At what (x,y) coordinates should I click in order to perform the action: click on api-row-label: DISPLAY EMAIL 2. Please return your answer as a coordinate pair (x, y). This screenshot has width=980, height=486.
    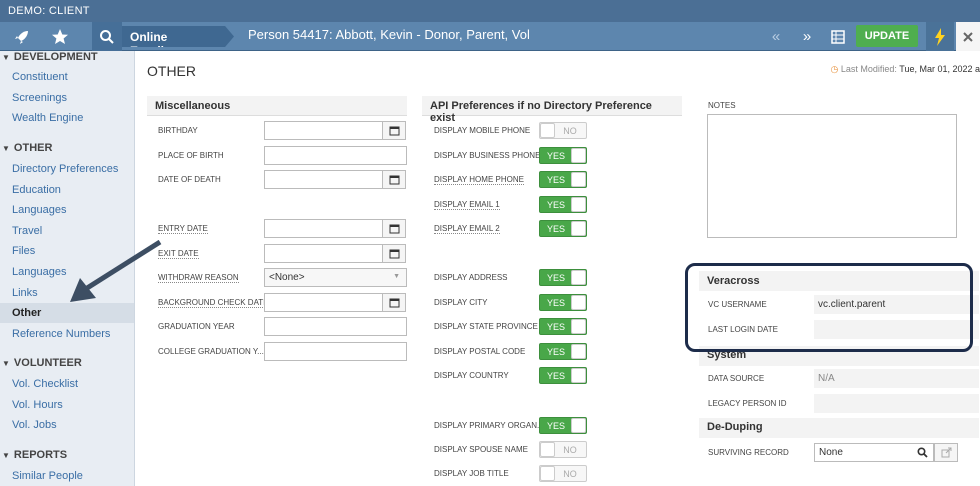
    Looking at the image, I should click on (467, 229).